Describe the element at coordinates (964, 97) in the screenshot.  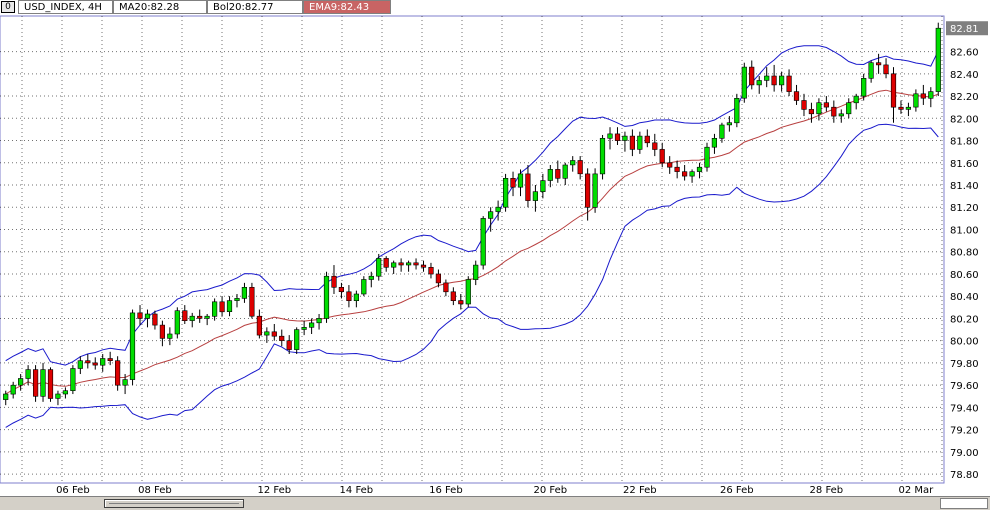
I see `y-tick-label: 82.20` at that location.